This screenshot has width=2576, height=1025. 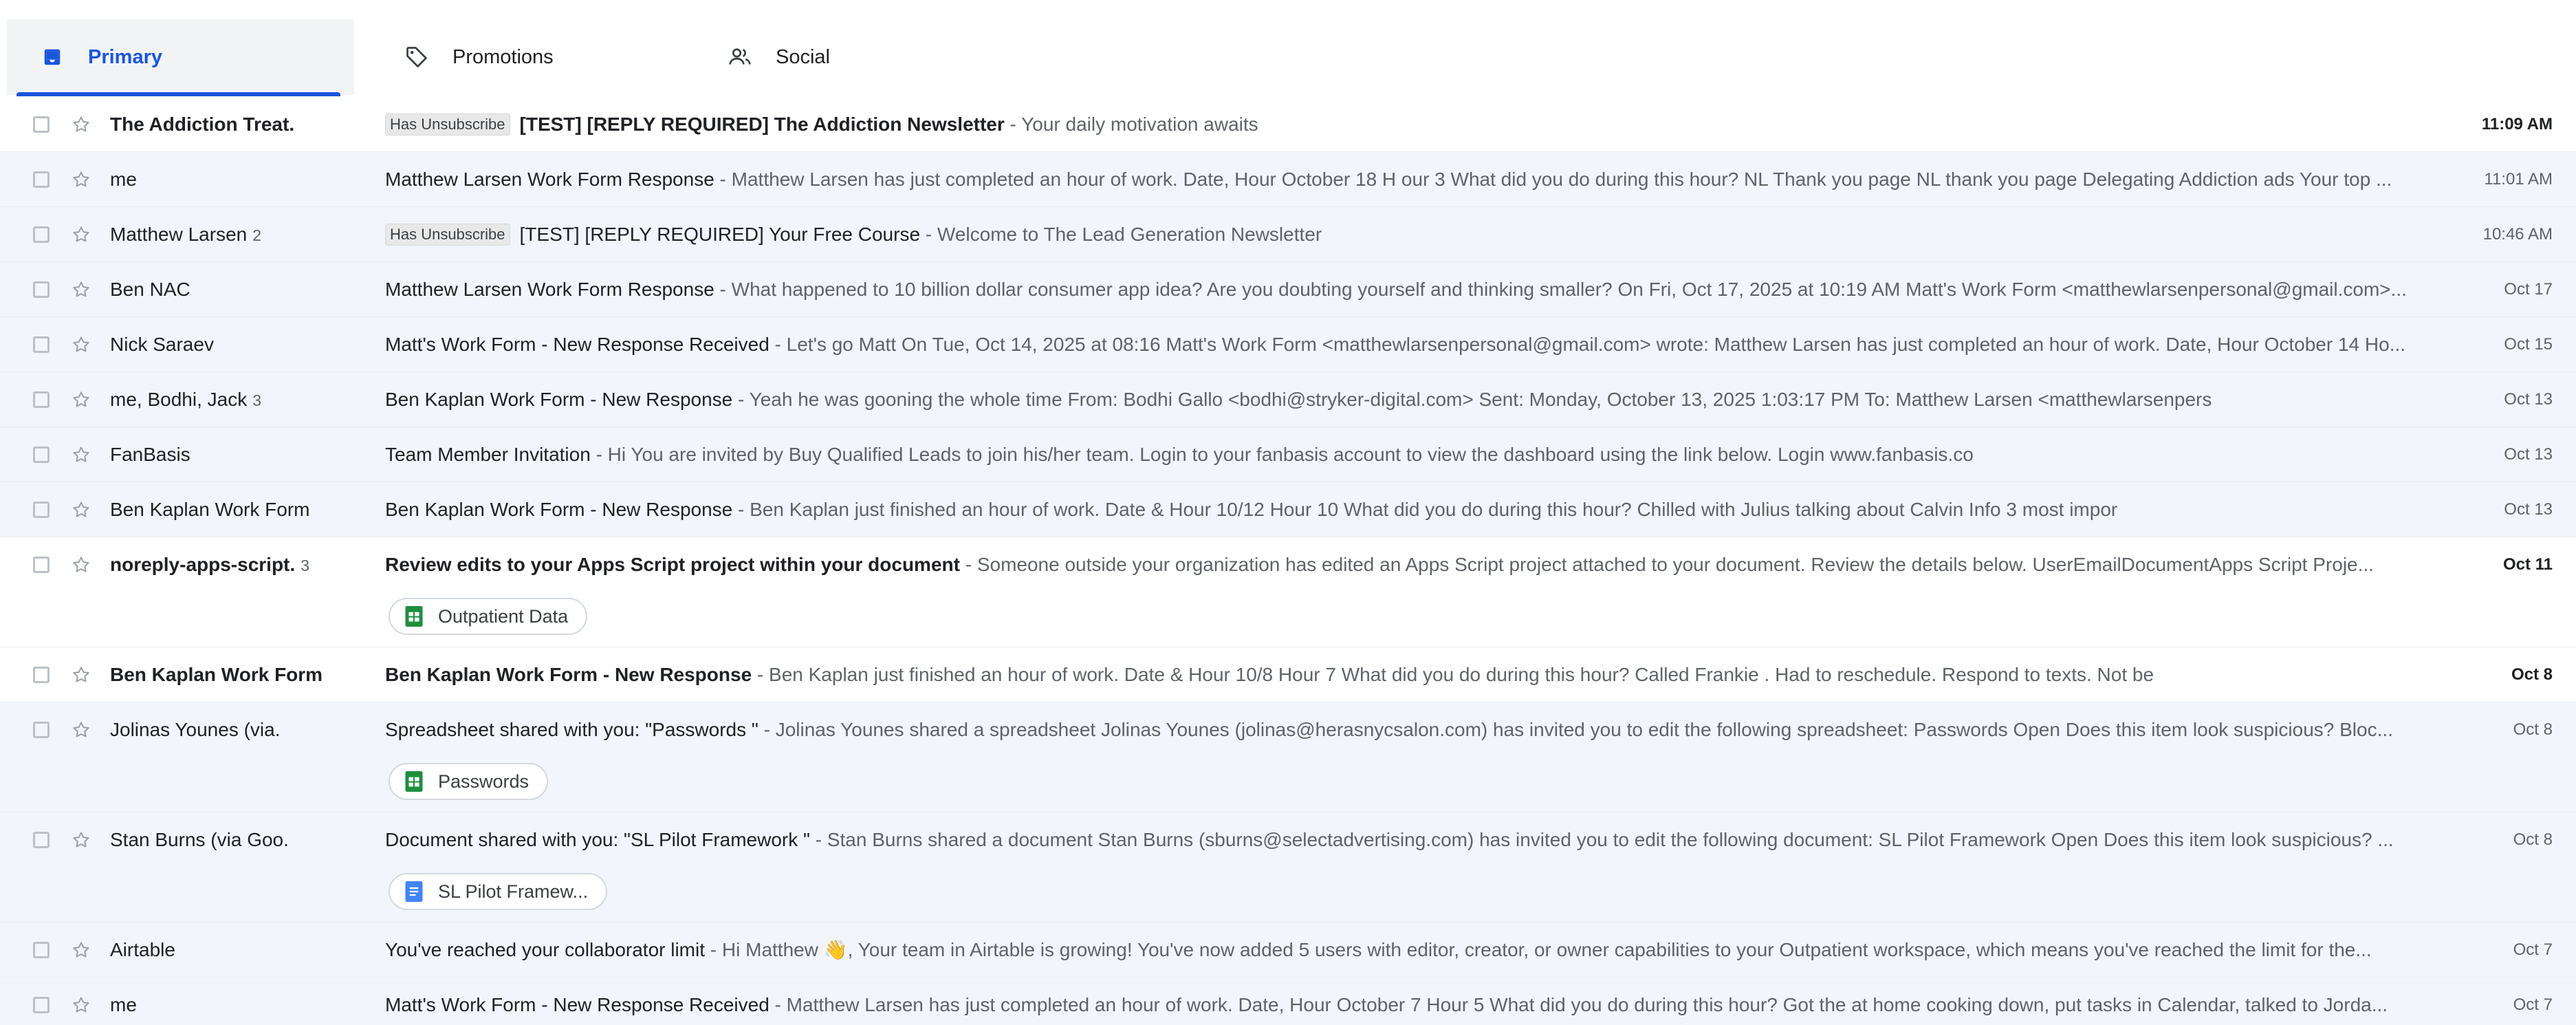 I want to click on email-sender: me, Bodhi, Jack 3, so click(x=240, y=399).